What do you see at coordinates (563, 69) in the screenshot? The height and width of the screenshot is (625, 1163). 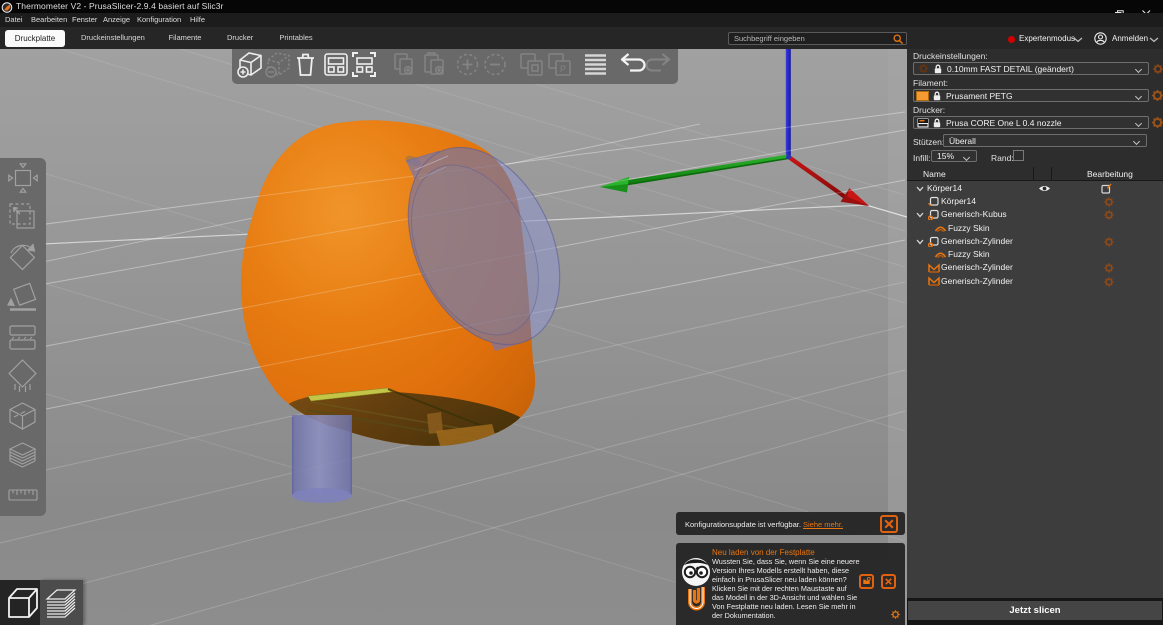 I see `svg-text: P` at bounding box center [563, 69].